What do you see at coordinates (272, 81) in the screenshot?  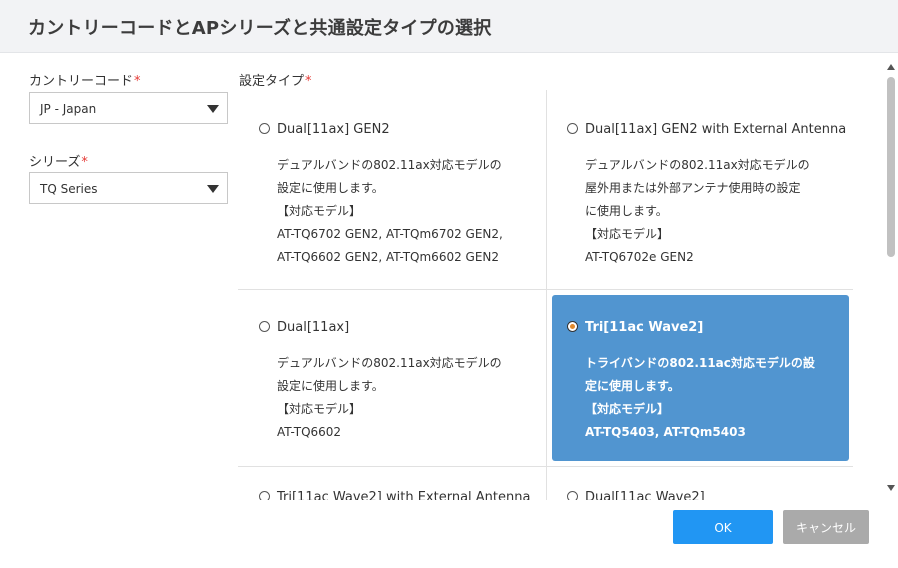 I see `setting-type-label-text: 設定タイプ` at bounding box center [272, 81].